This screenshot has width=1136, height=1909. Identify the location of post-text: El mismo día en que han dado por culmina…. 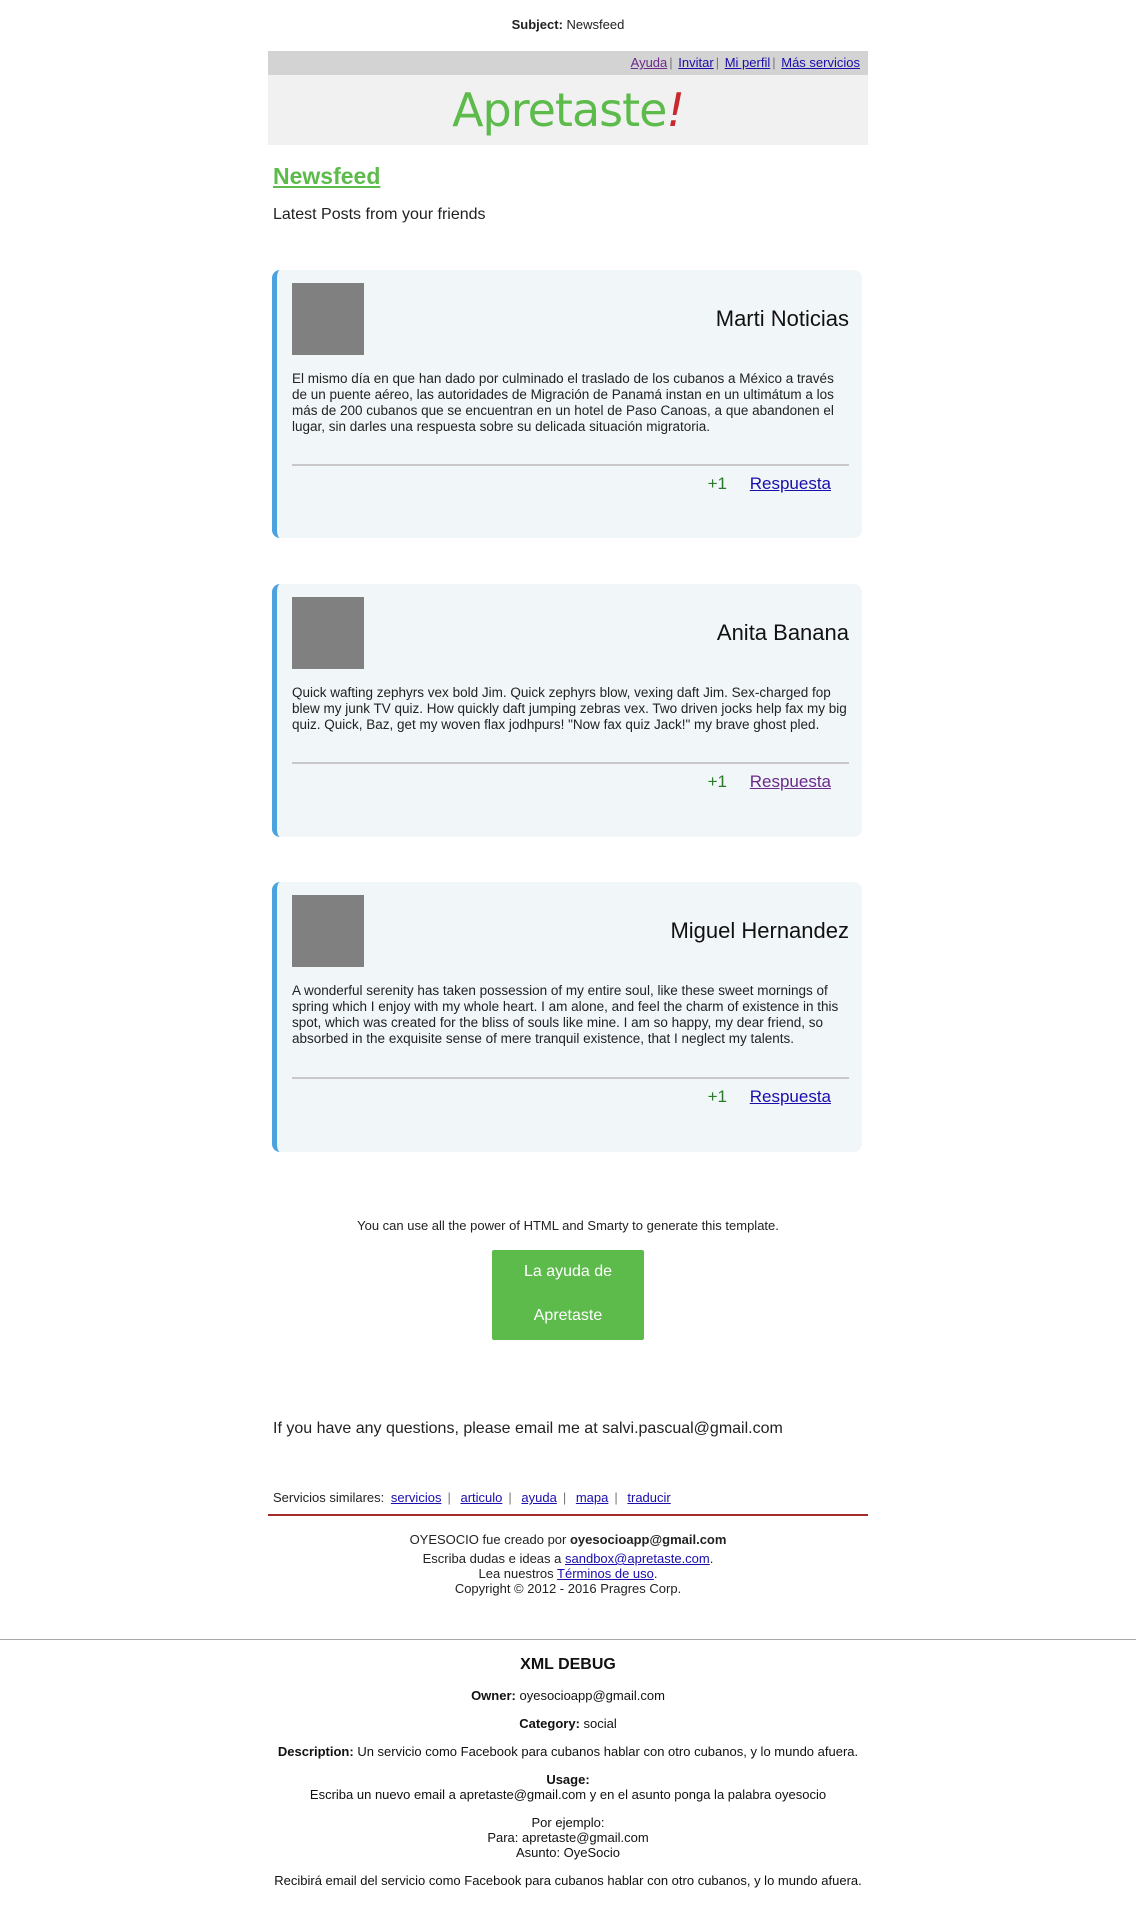
(563, 402).